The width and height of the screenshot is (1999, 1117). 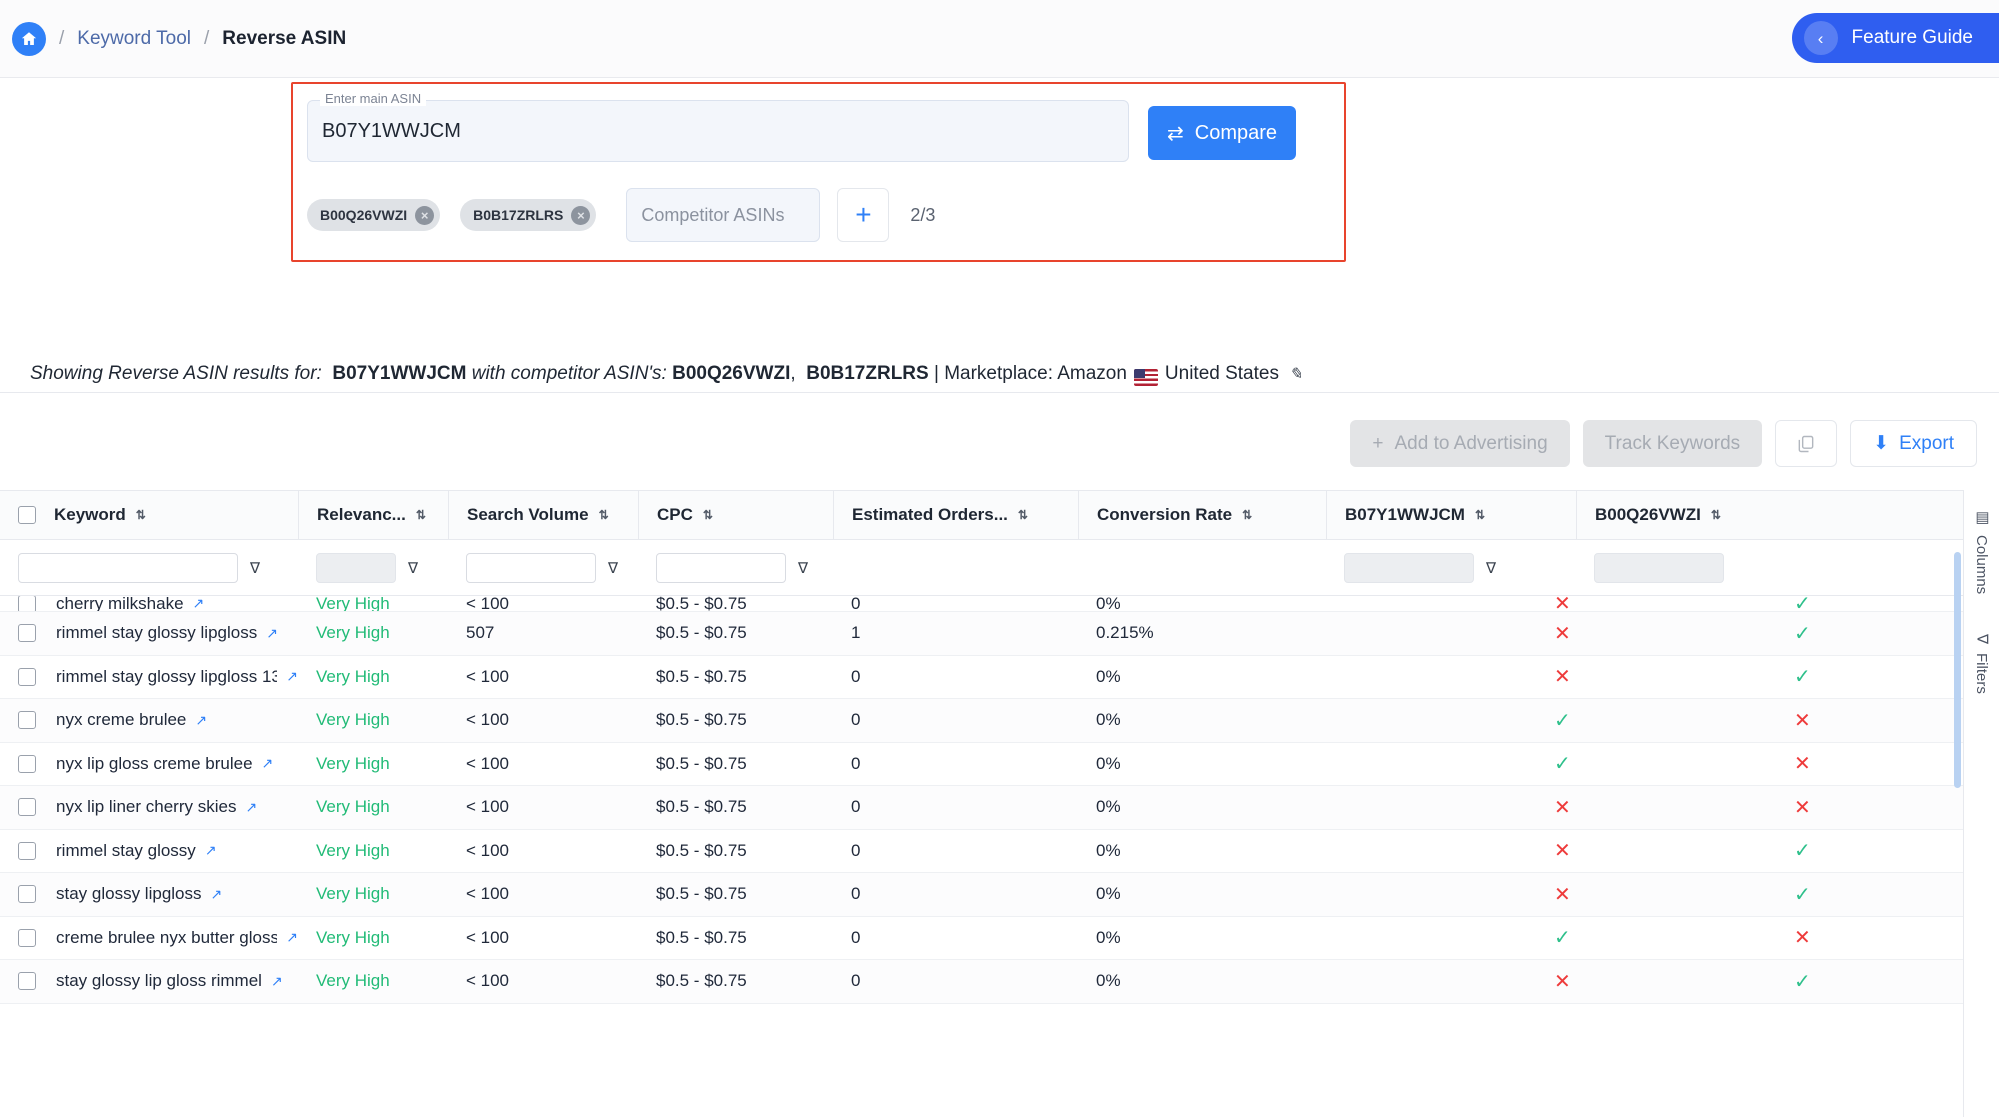 What do you see at coordinates (735, 515) in the screenshot?
I see `column-header-cpc: CPC ⇅` at bounding box center [735, 515].